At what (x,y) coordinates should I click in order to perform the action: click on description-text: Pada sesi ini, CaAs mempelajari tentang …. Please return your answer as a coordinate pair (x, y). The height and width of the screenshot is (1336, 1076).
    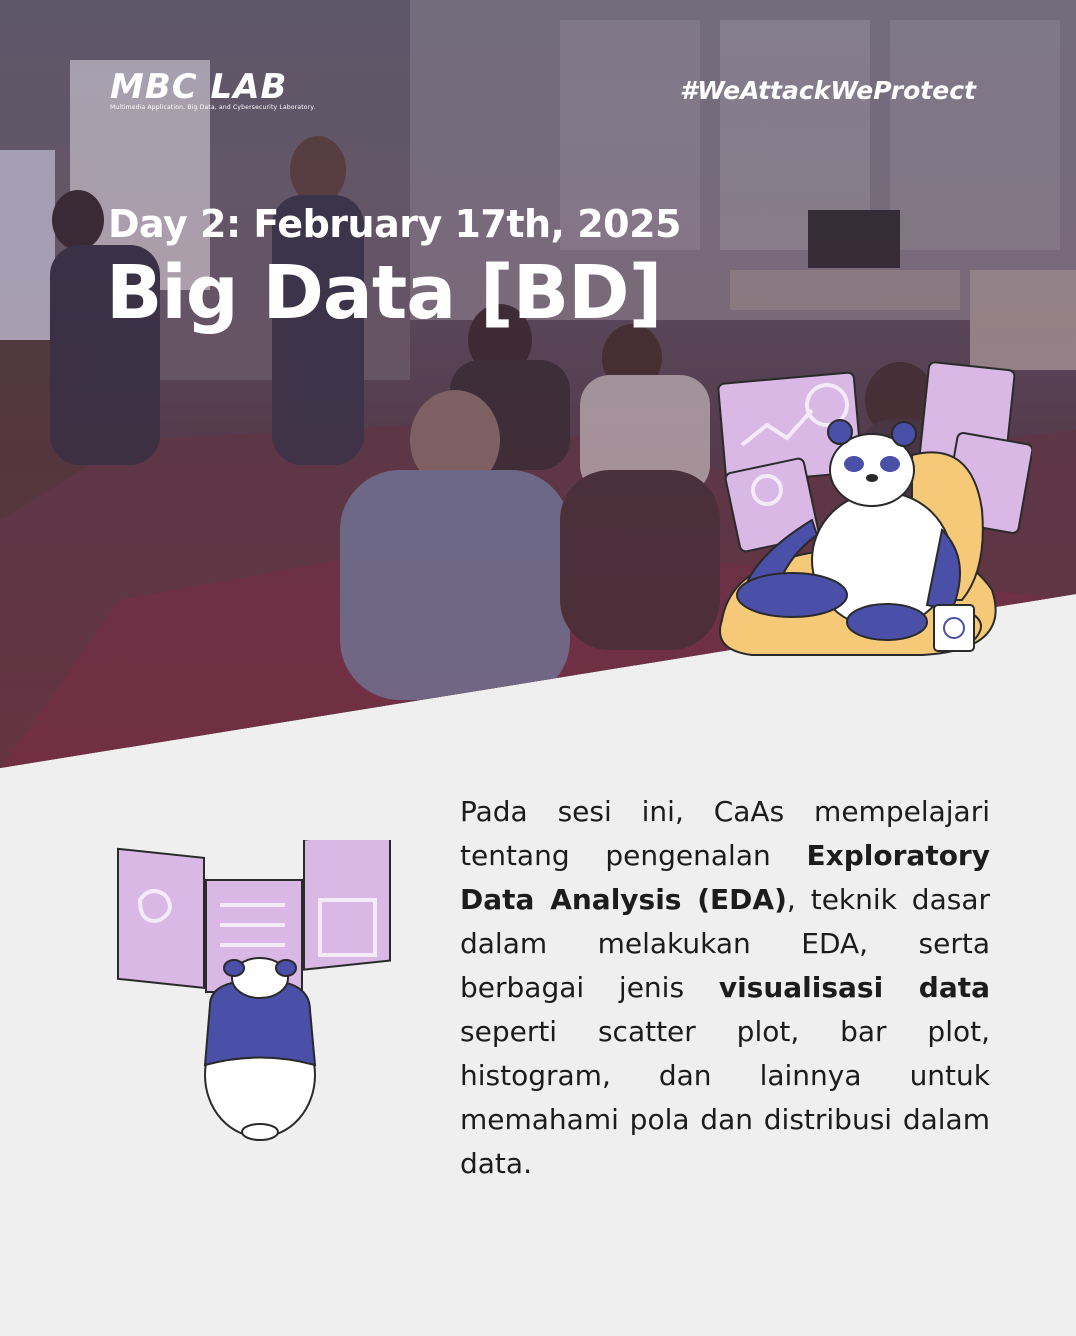
    Looking at the image, I should click on (725, 988).